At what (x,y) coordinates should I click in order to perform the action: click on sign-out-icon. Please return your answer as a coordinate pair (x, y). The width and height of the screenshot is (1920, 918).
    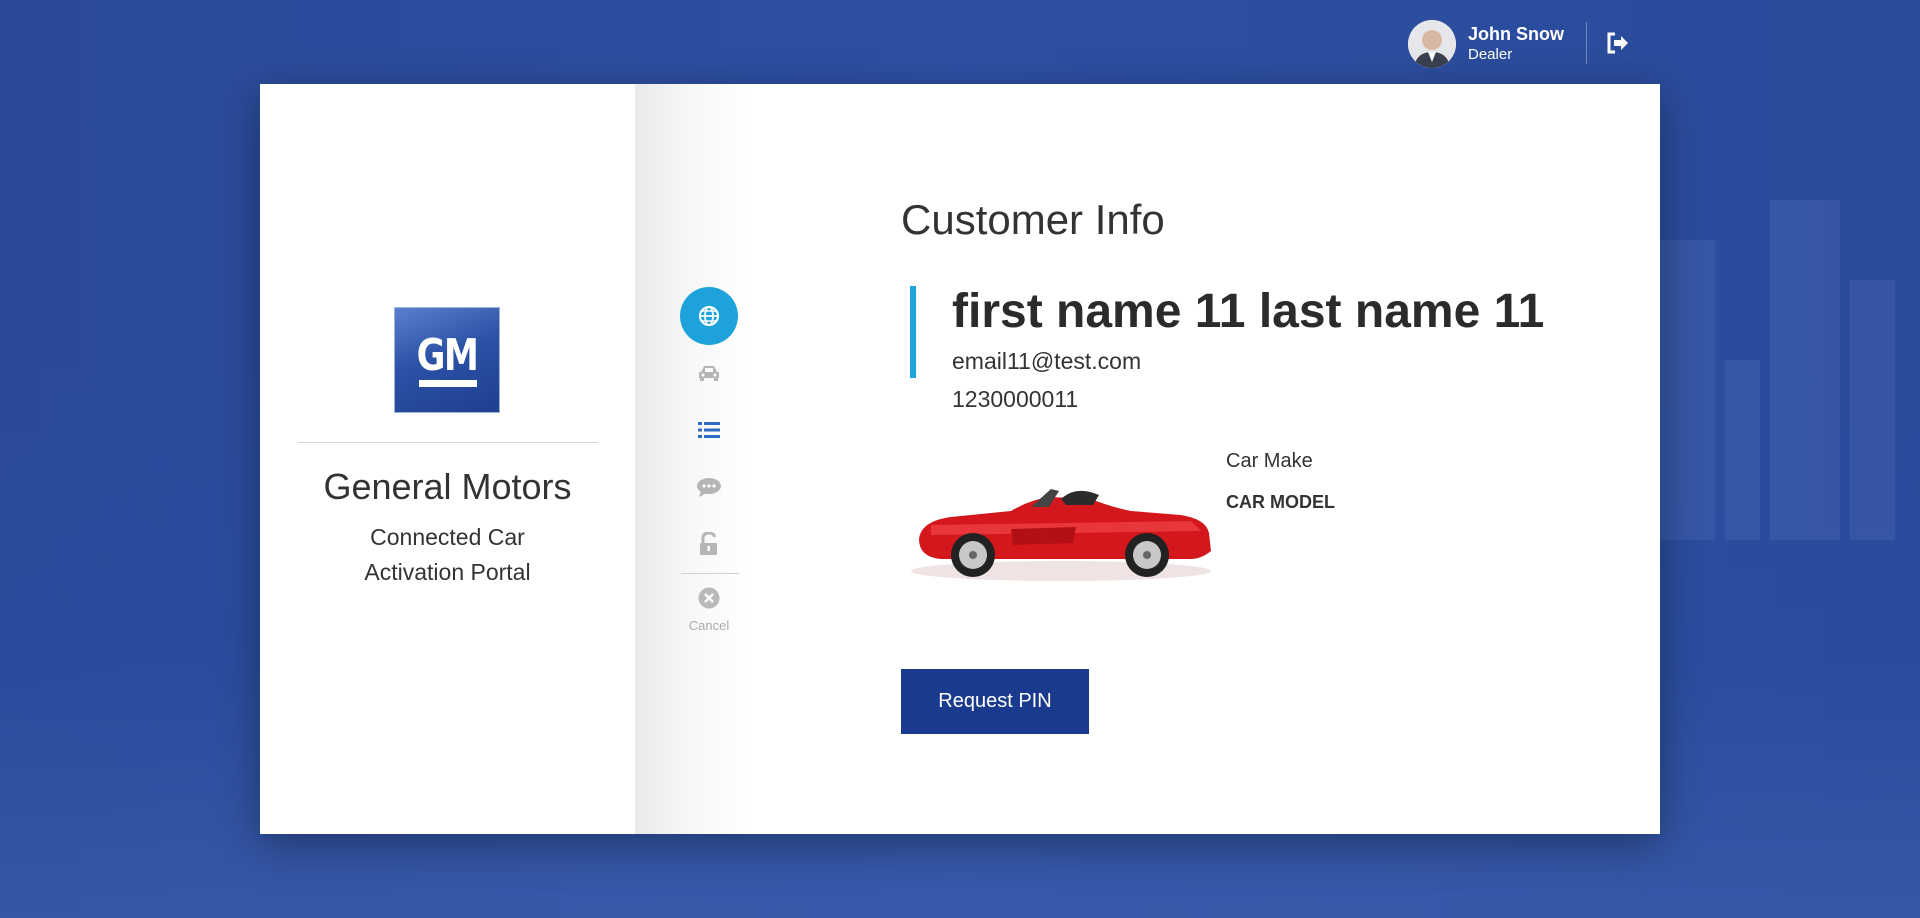
    Looking at the image, I should click on (1617, 43).